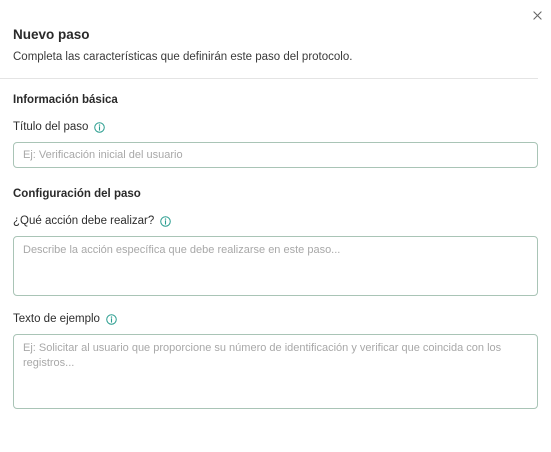  What do you see at coordinates (77, 194) in the screenshot?
I see `section-title-step-config: Configuración del paso` at bounding box center [77, 194].